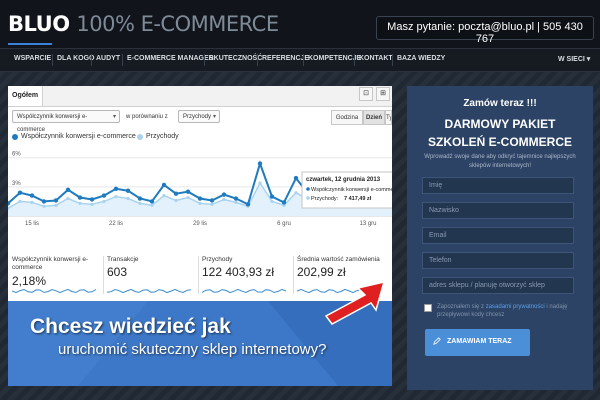 The image size is (600, 400). Describe the element at coordinates (75, 58) in the screenshot. I see `nav-item-dla-kogo: DLA KOGO` at that location.